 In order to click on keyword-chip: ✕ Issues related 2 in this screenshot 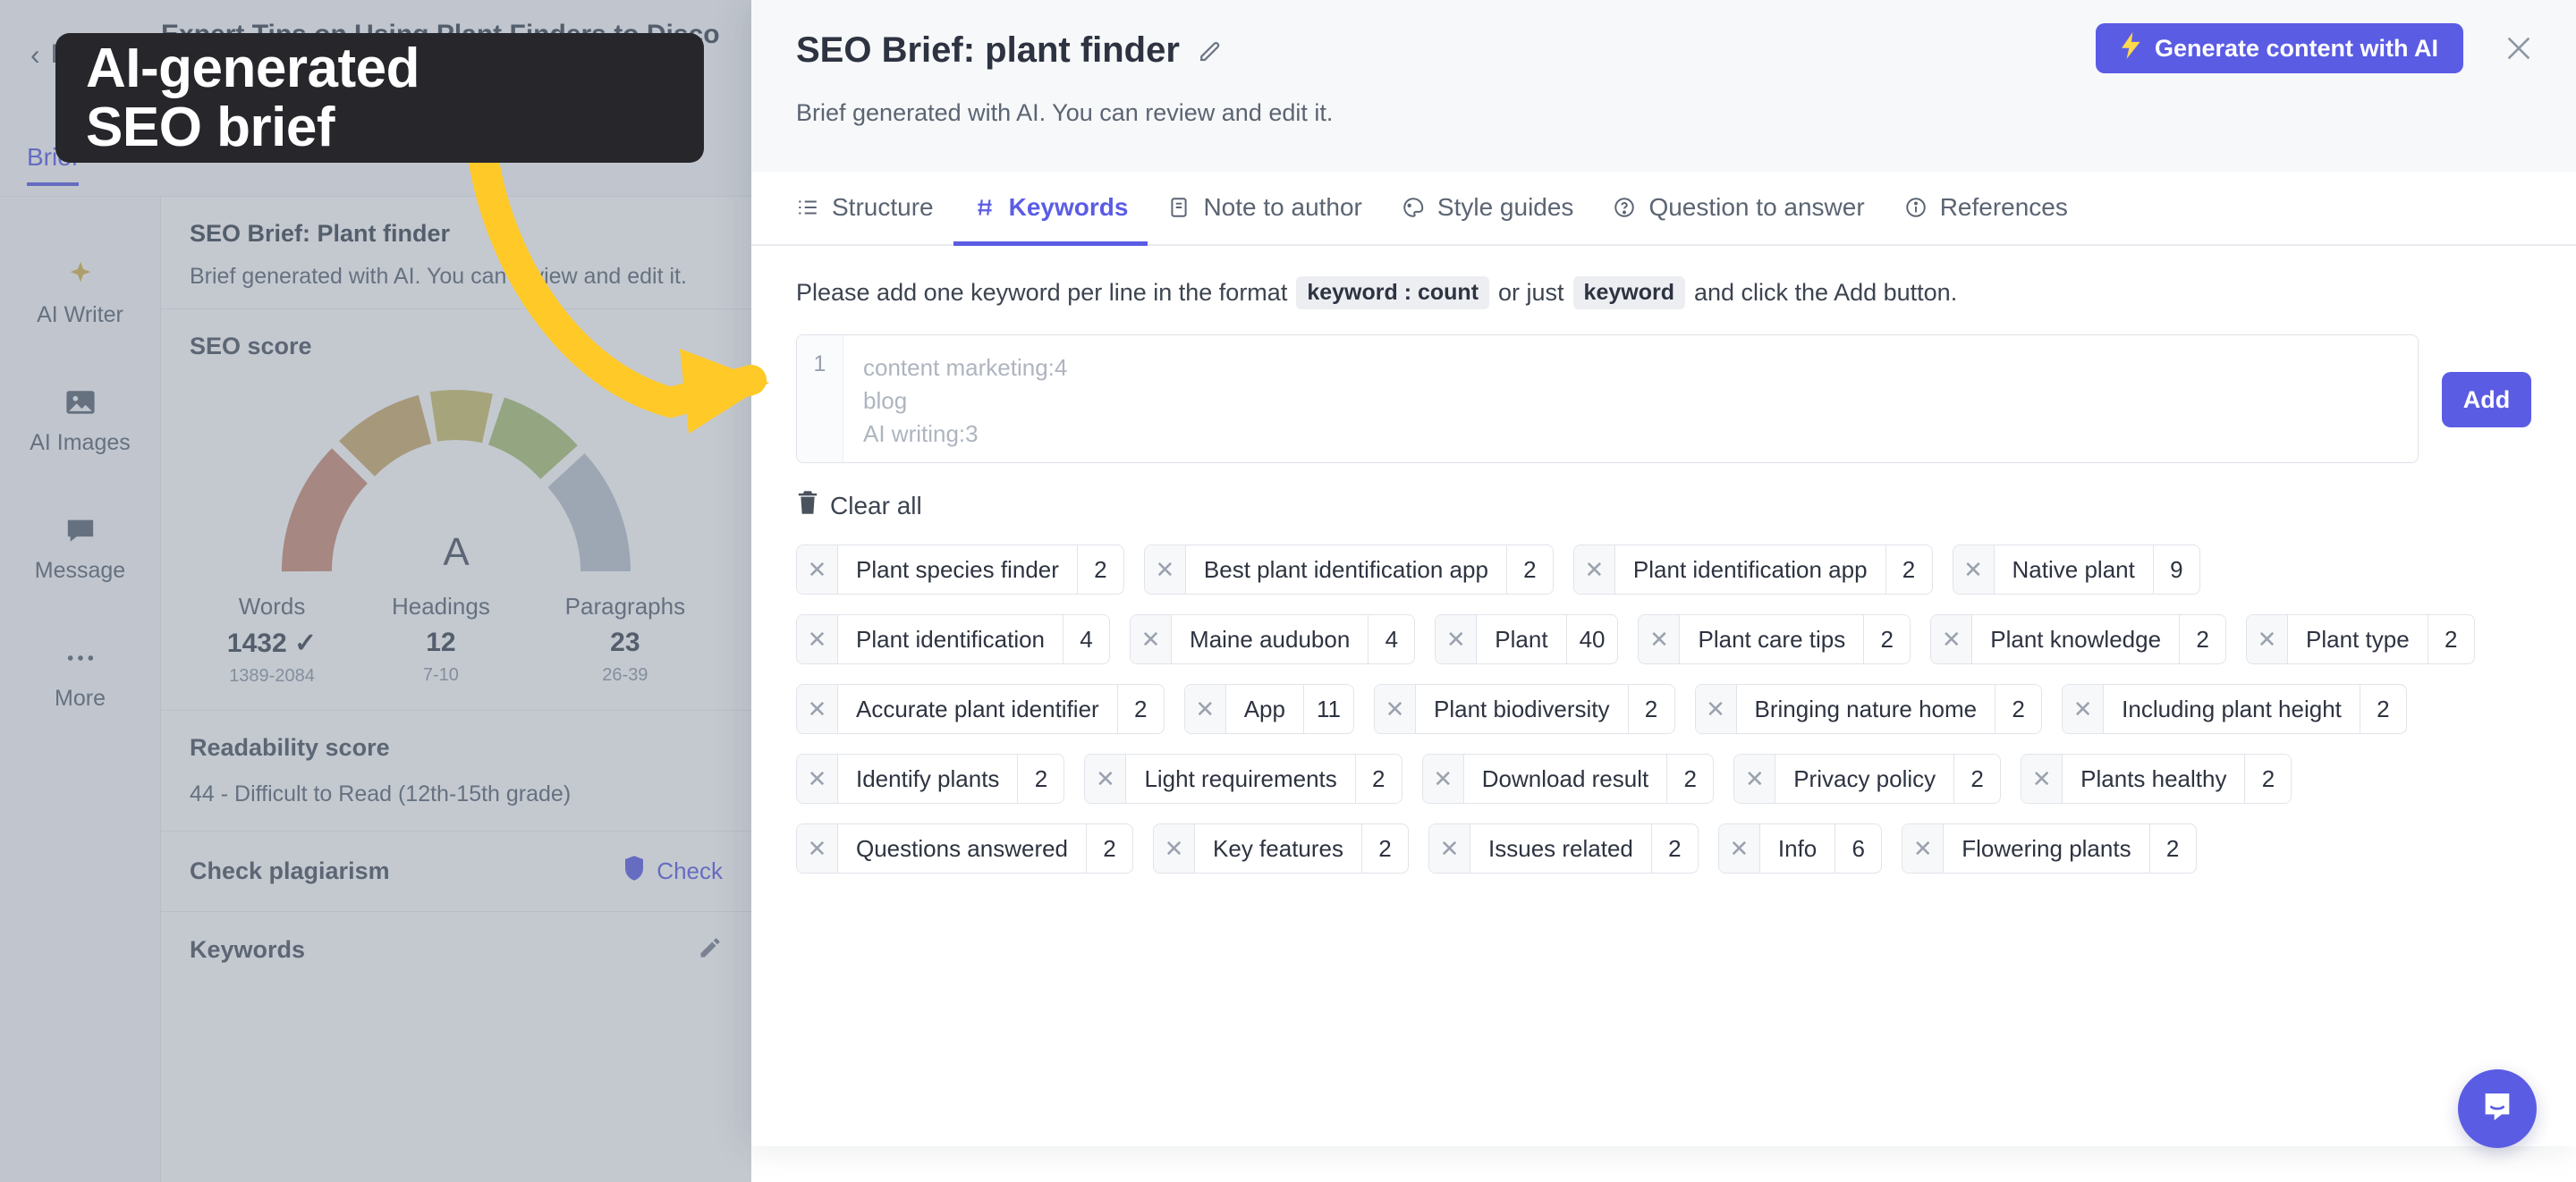, I will do `click(1563, 848)`.